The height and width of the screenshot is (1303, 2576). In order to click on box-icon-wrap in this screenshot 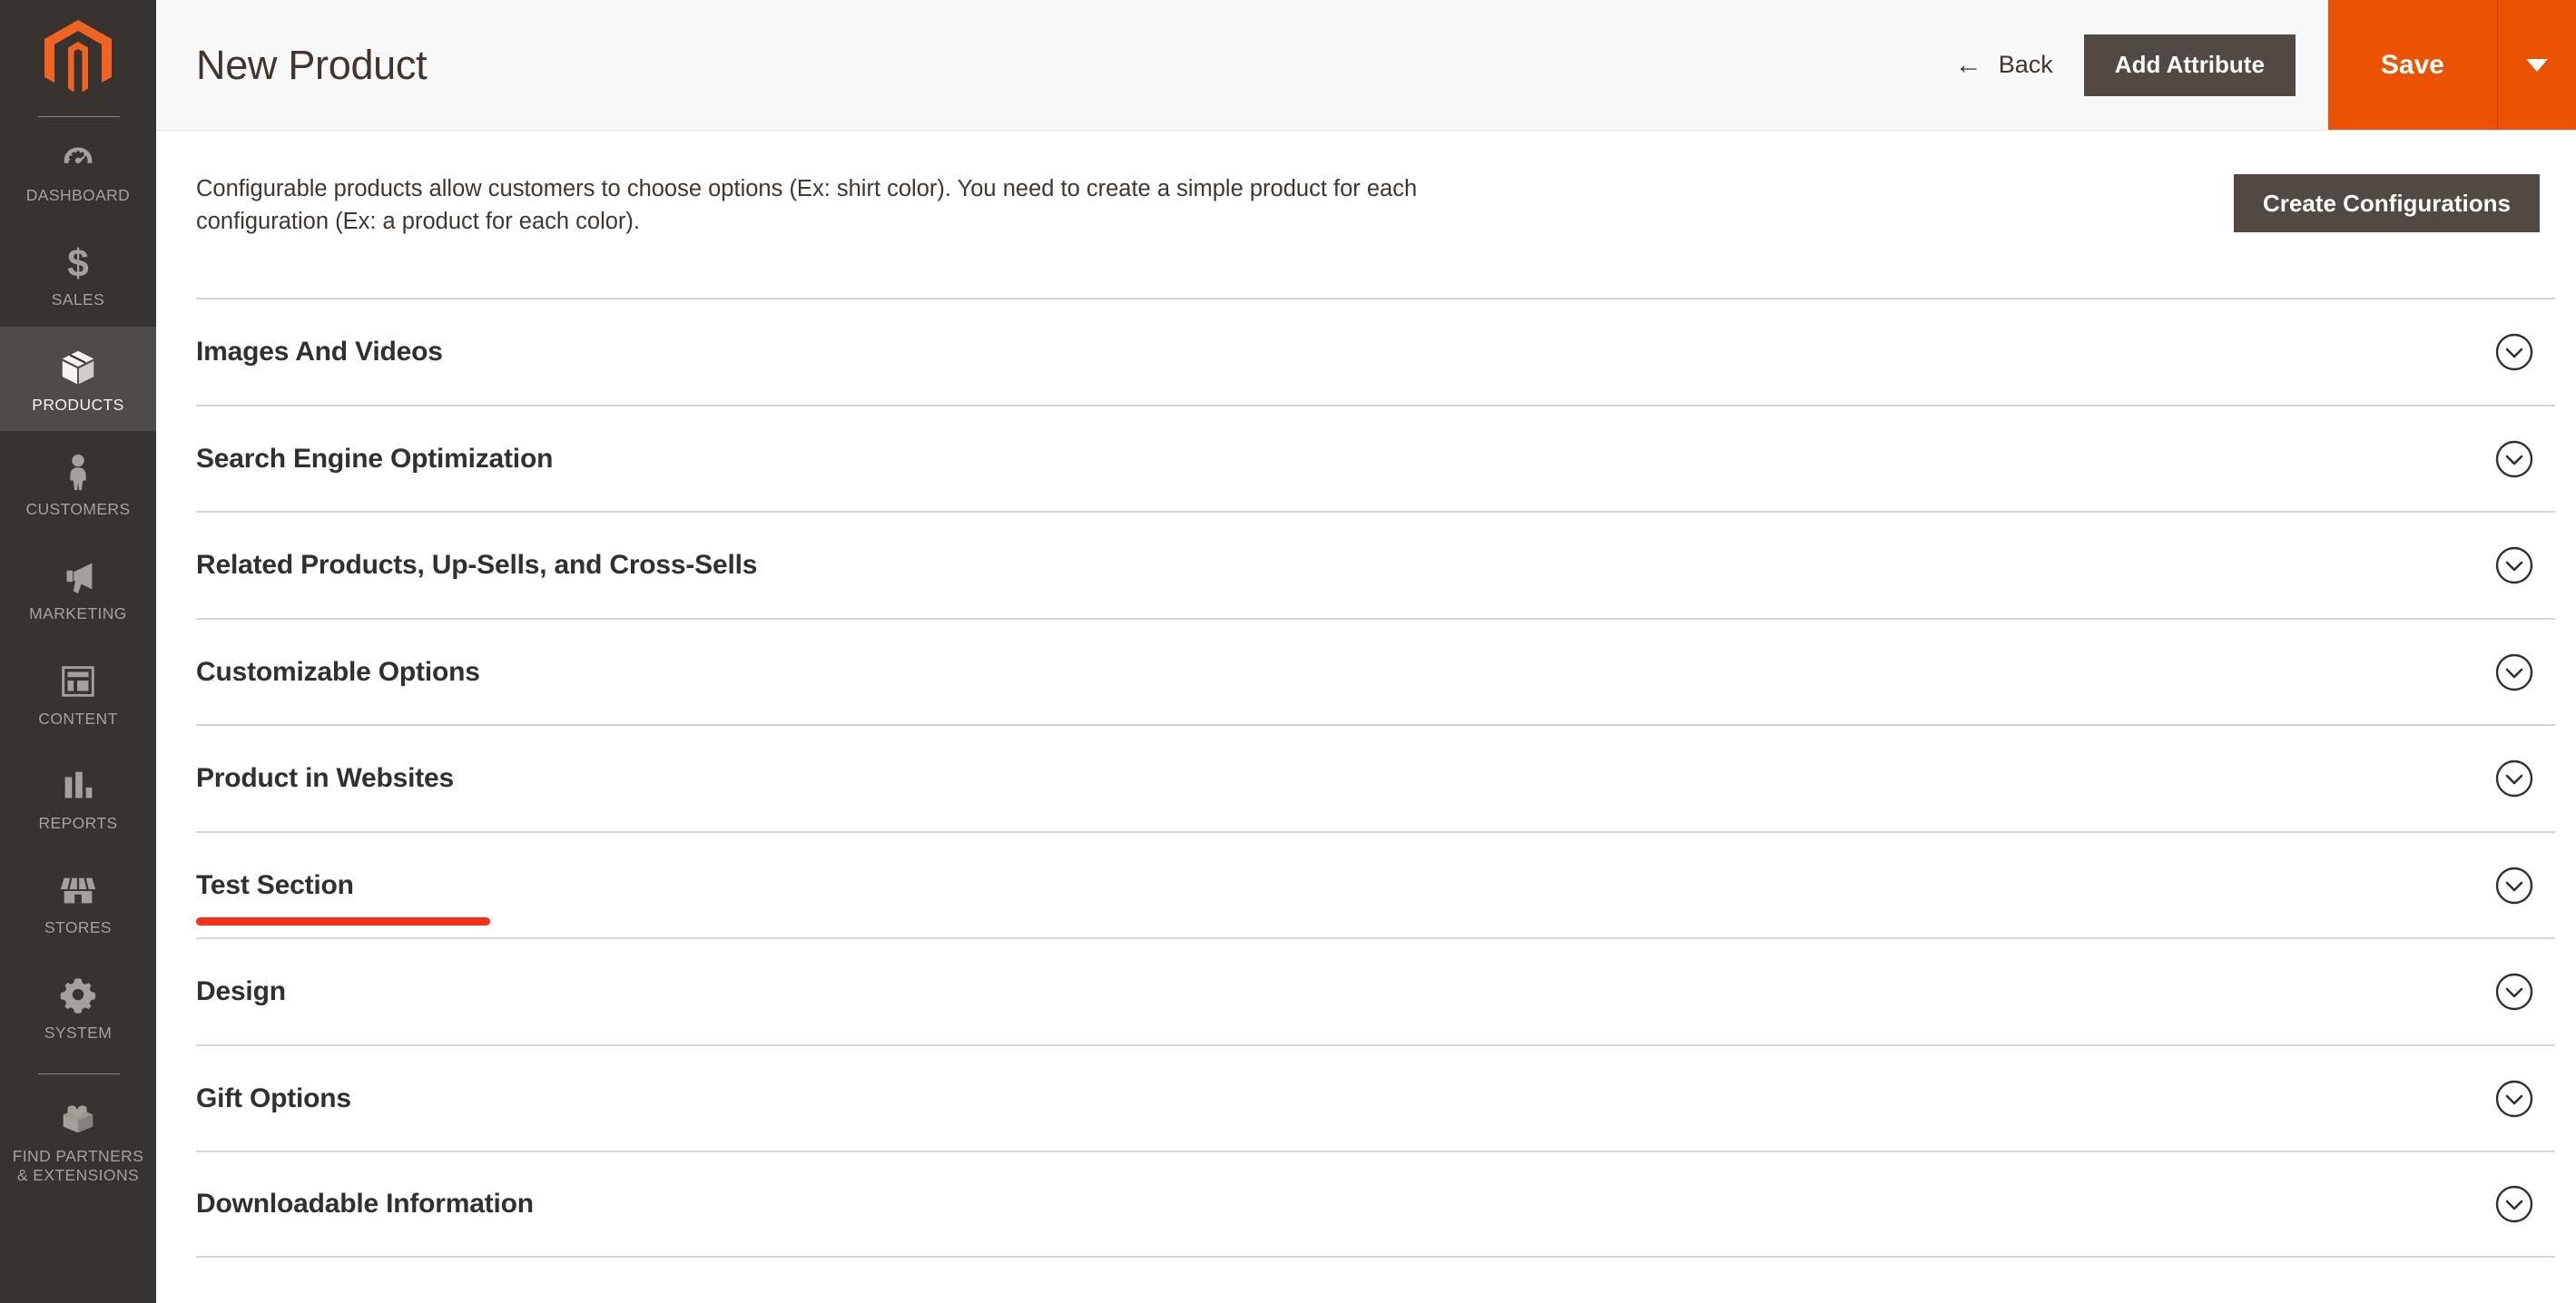, I will do `click(78, 367)`.